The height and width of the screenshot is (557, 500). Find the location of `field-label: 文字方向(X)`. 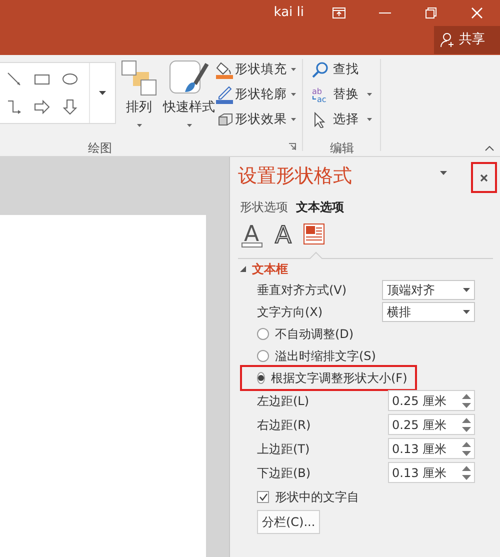

field-label: 文字方向(X) is located at coordinates (290, 312).